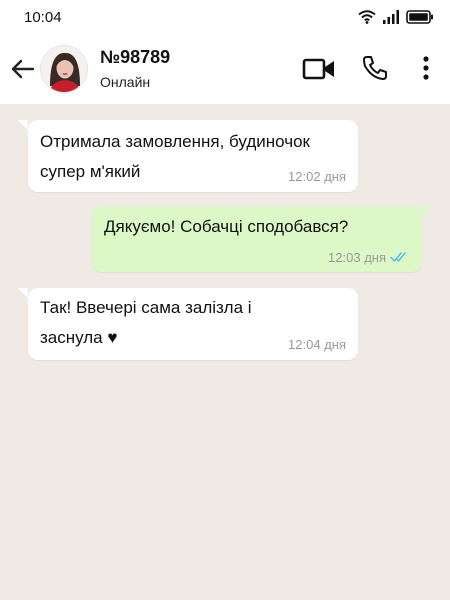 The height and width of the screenshot is (600, 450). I want to click on message-text: Дякуємо! Собачці сподобався?, so click(260, 227).